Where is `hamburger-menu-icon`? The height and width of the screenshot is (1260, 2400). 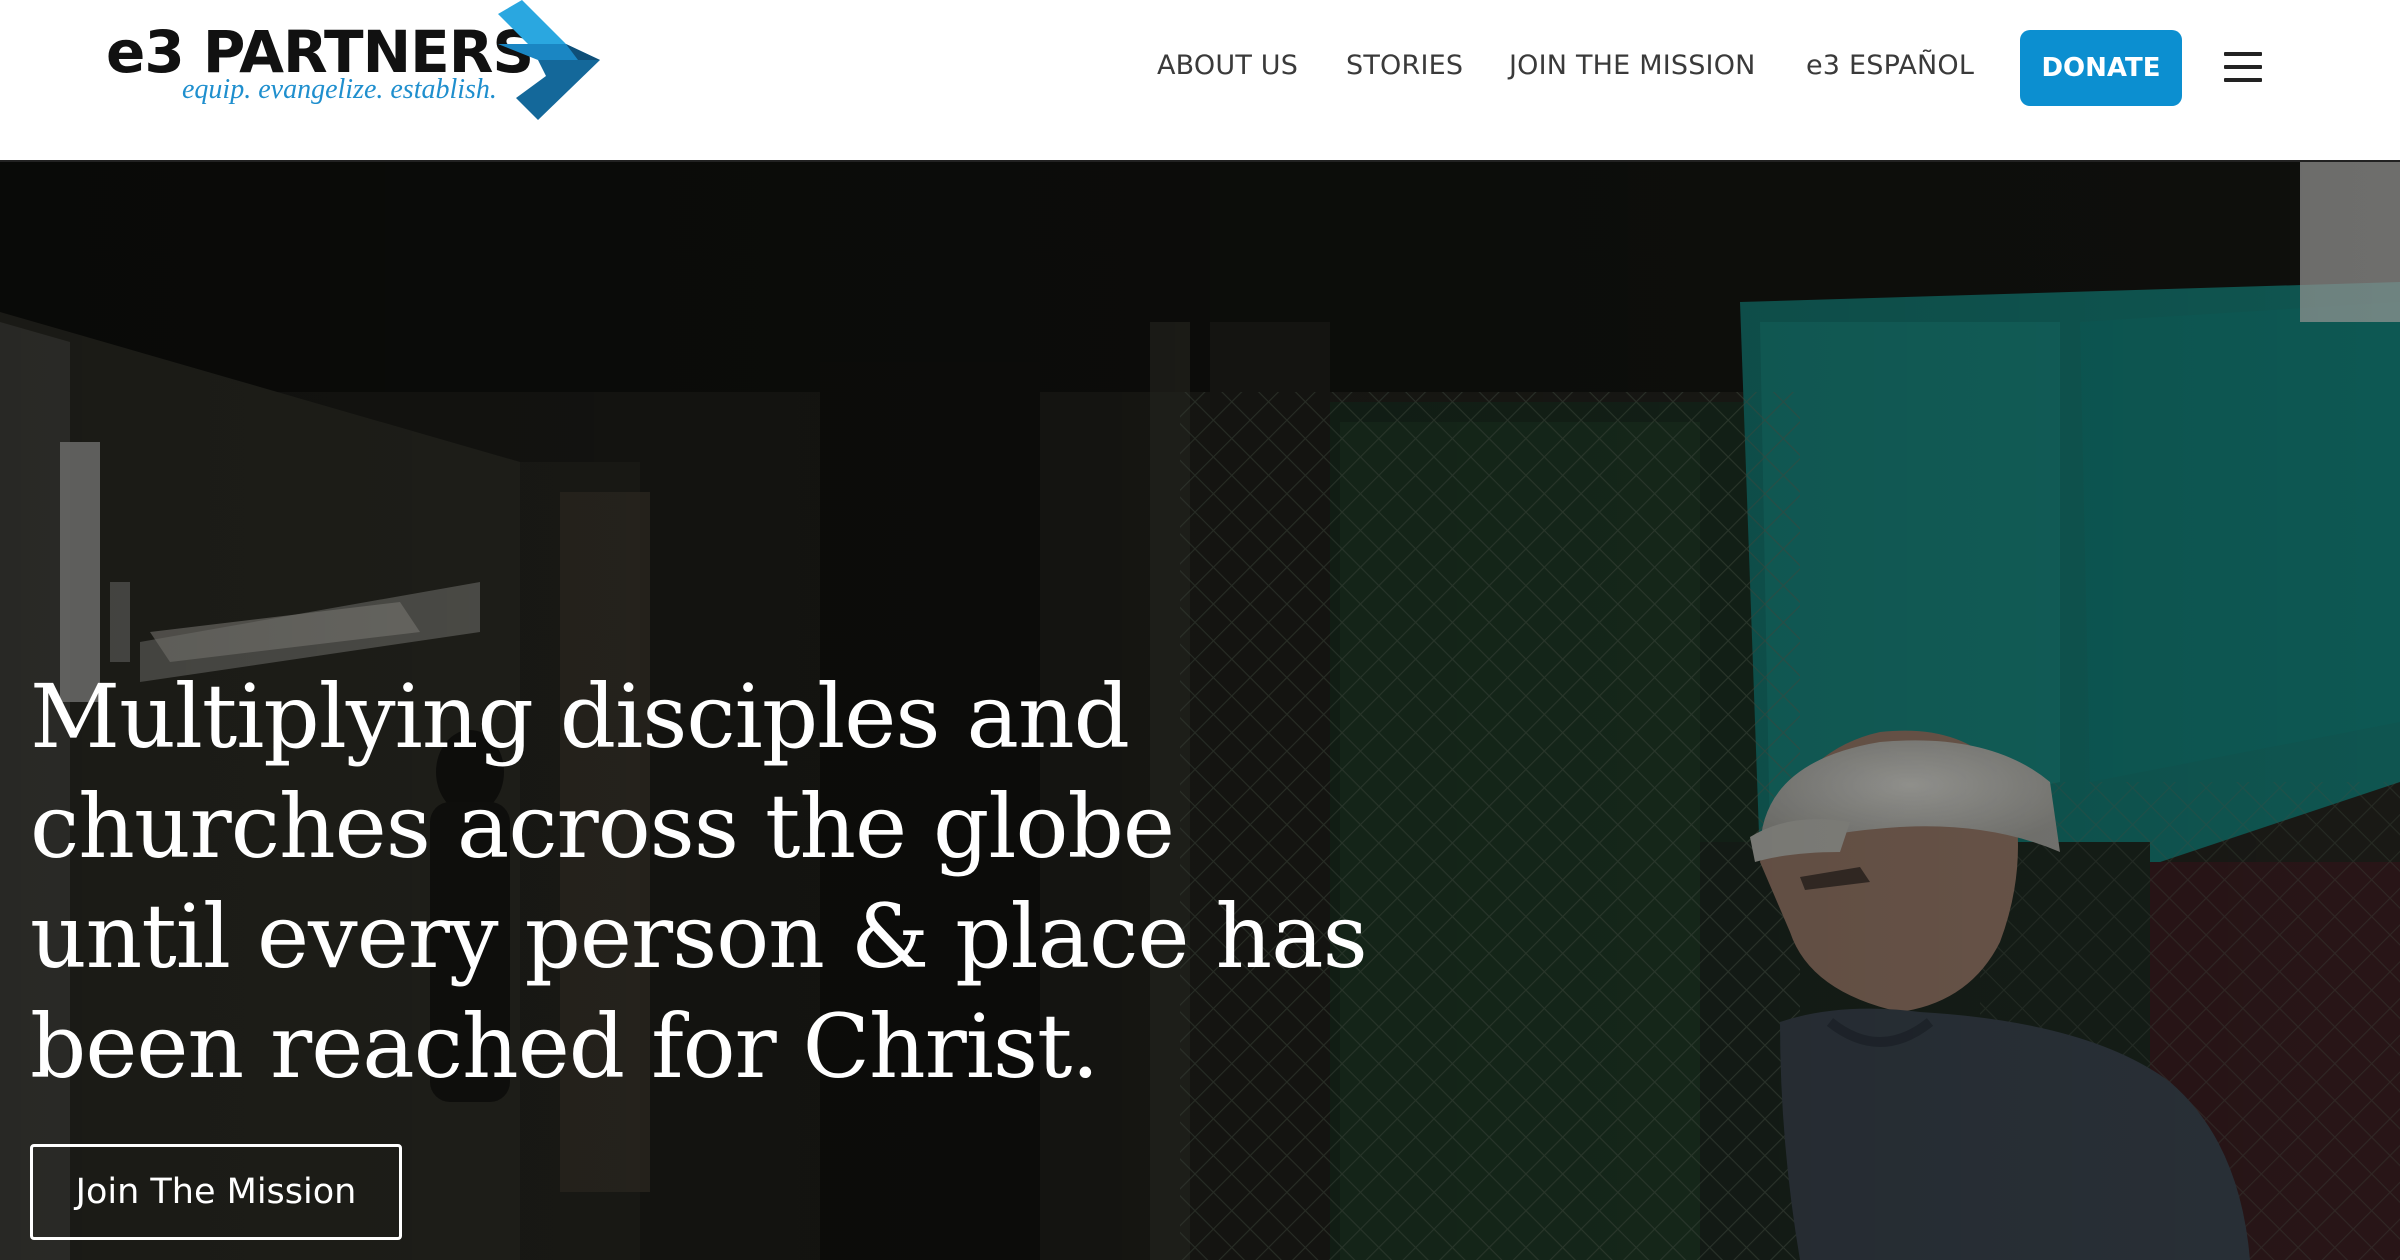
hamburger-menu-icon is located at coordinates (2244, 68).